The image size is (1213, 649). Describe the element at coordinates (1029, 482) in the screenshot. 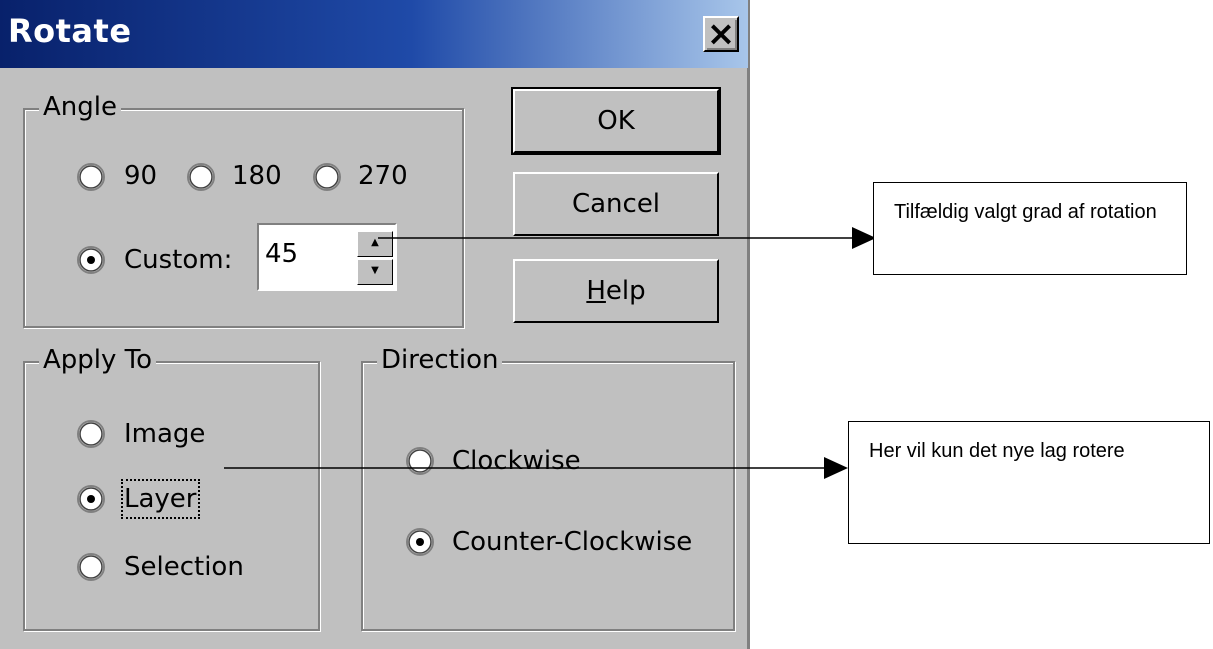

I see `layer-annotation-box: Her vil kun det nye lag rotere` at that location.